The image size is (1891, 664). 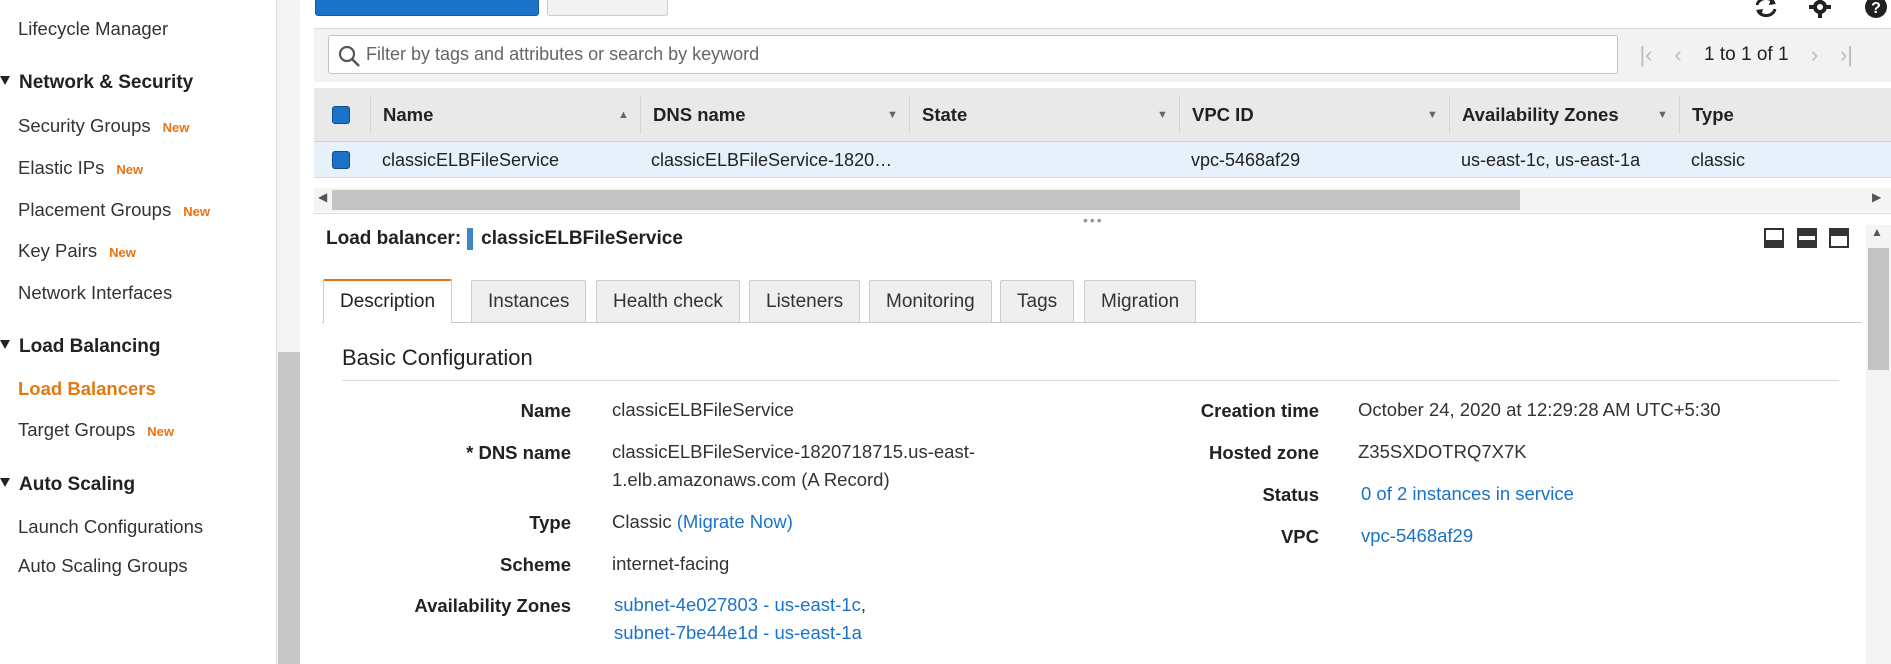 I want to click on scroll-right-icon: ▶, so click(x=1876, y=197).